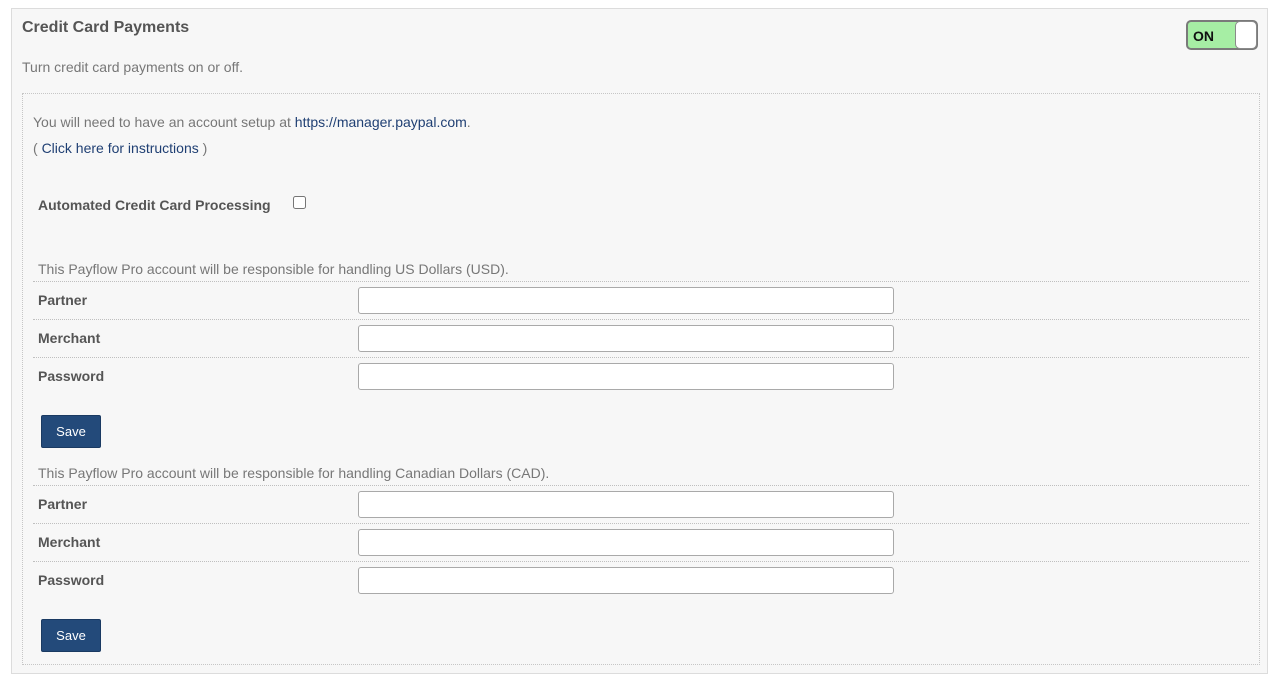  Describe the element at coordinates (132, 67) in the screenshot. I see `panel-subtitle: Turn credit card payments on or off.` at that location.